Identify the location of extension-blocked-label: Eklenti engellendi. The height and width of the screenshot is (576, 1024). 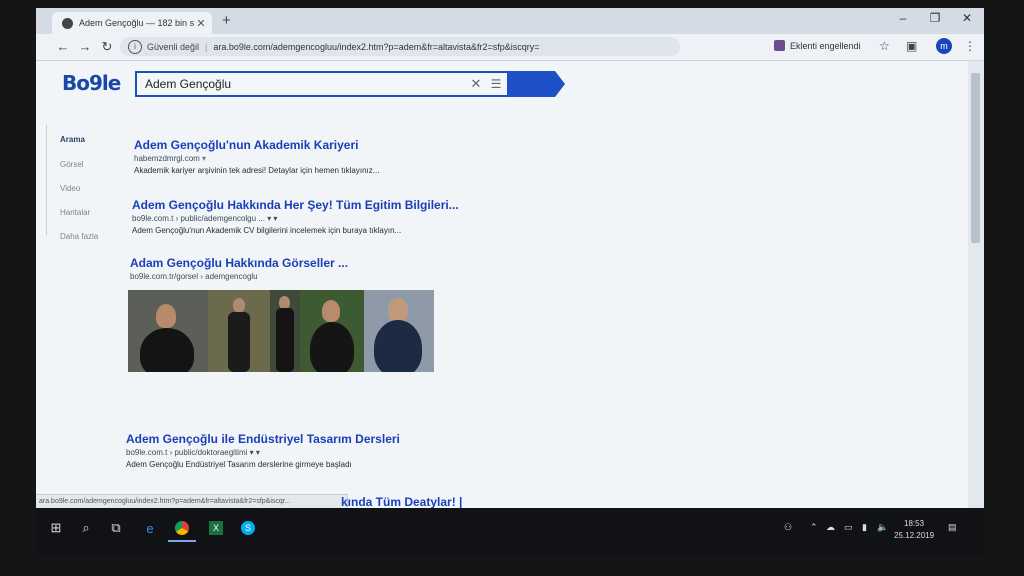
(825, 45).